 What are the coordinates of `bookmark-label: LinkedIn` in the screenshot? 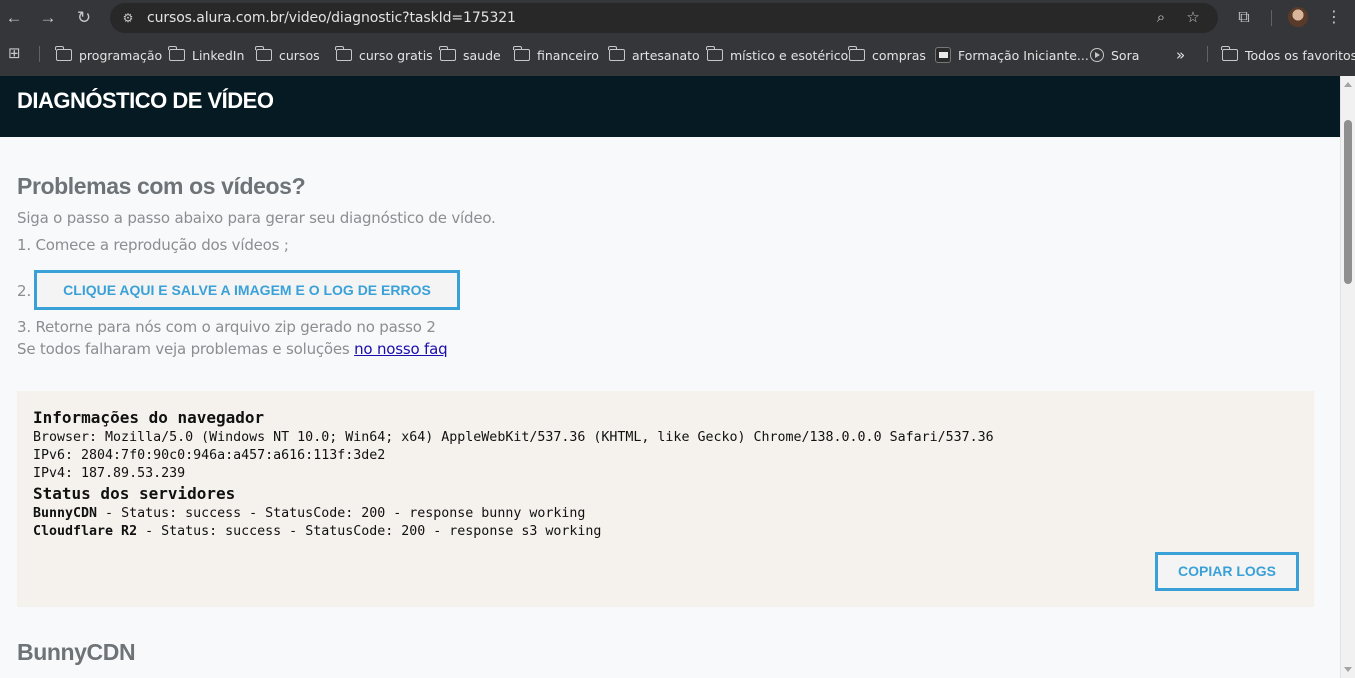 It's located at (218, 55).